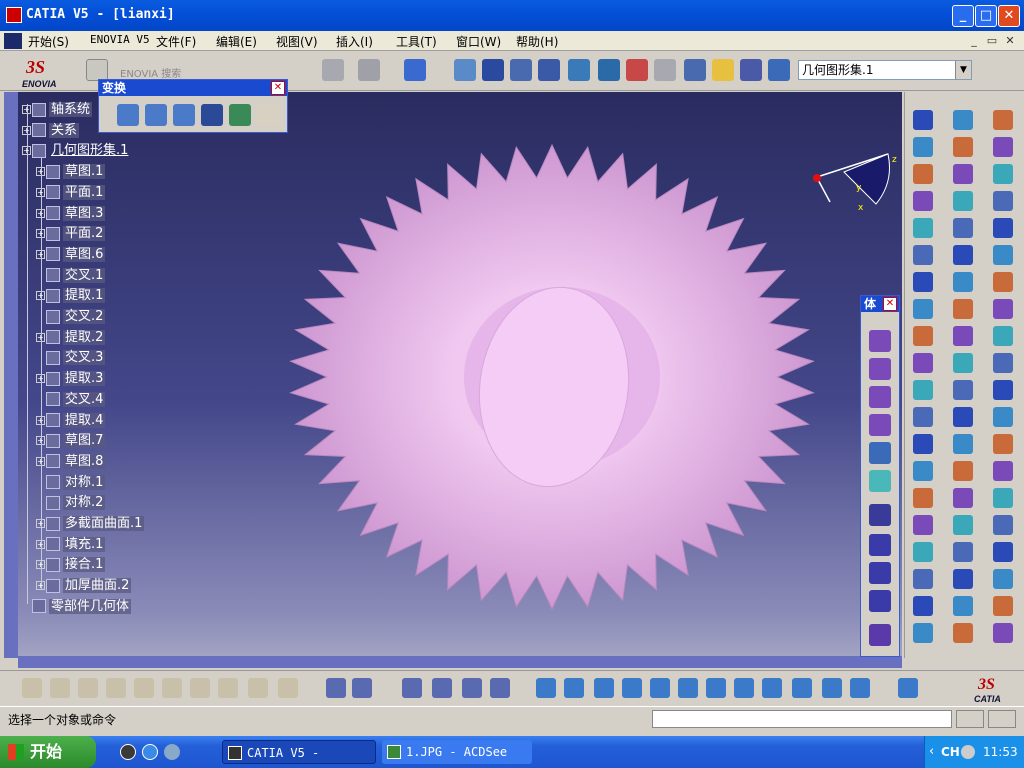 This screenshot has width=1024, height=768. I want to click on menu-tools: 工具(T), so click(416, 41).